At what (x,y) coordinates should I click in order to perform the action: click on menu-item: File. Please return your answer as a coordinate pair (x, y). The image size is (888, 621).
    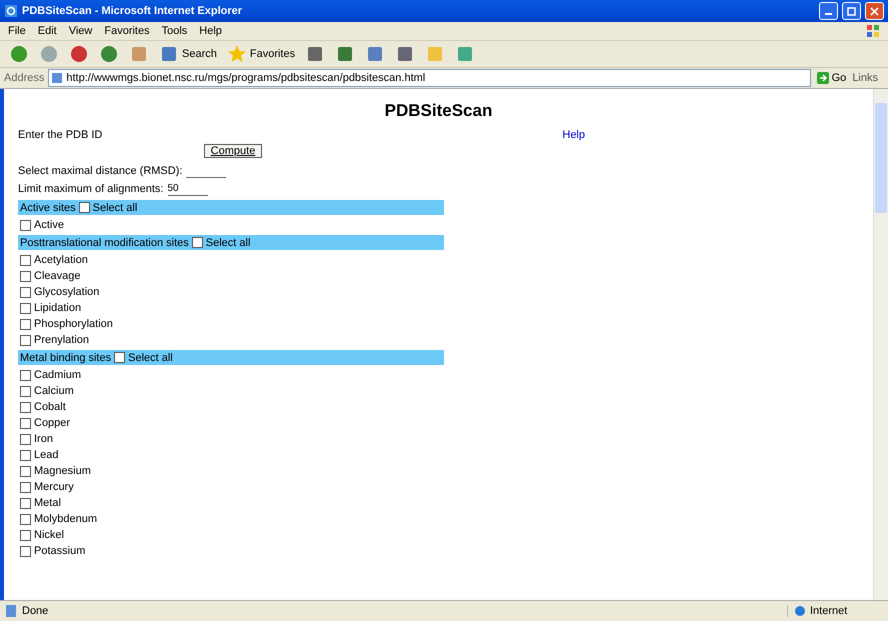
    Looking at the image, I should click on (17, 31).